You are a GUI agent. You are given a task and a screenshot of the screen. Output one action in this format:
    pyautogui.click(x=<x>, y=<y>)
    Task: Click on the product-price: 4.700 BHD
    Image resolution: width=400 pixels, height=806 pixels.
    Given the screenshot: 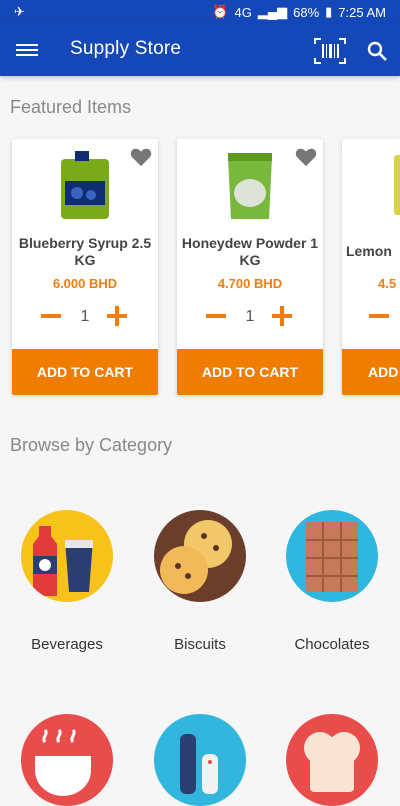 What is the action you would take?
    pyautogui.click(x=250, y=283)
    